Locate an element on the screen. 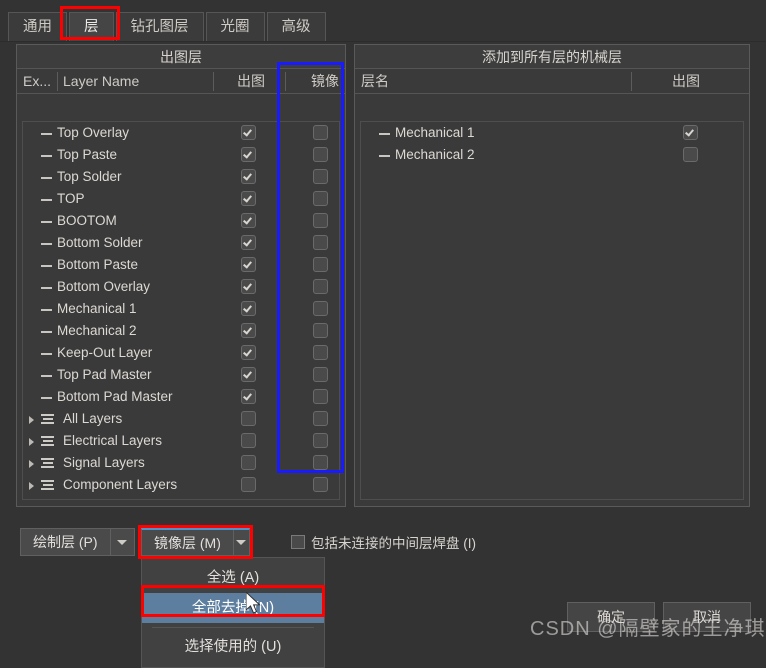 The width and height of the screenshot is (766, 668). table-row: Top Pad Master is located at coordinates (181, 375).